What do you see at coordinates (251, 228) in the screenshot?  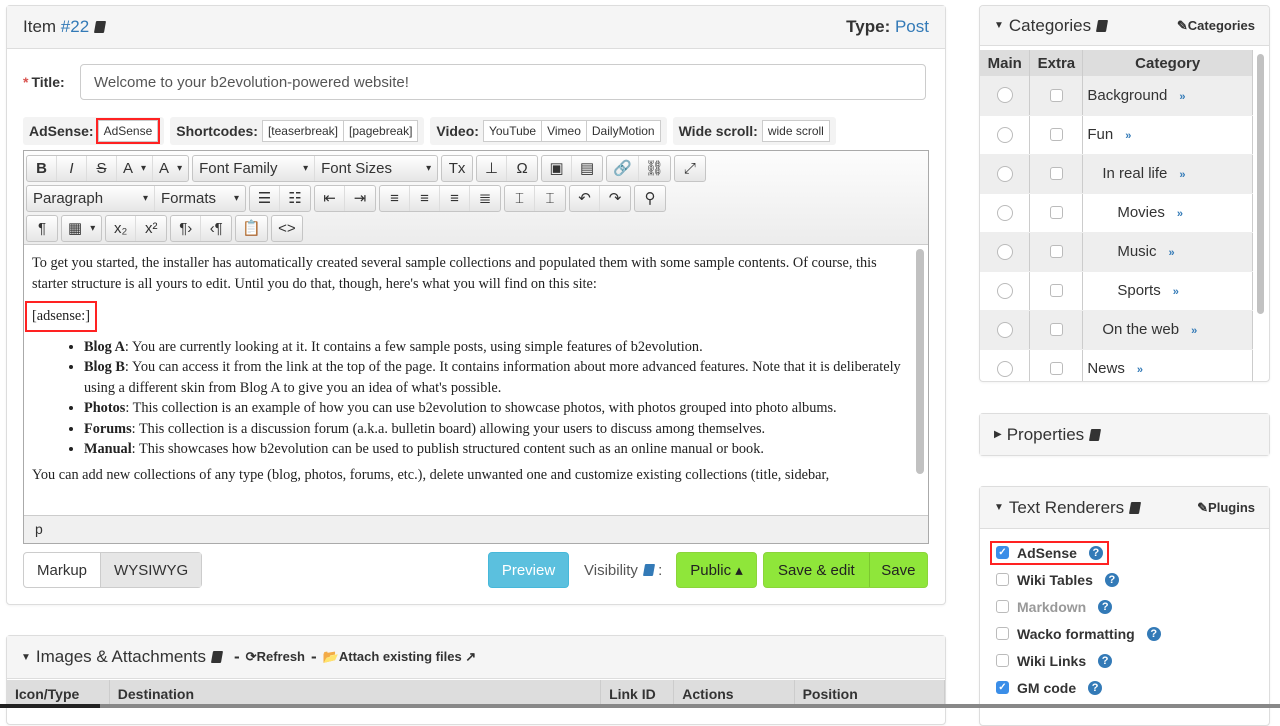 I see `paste-text-icon: 📋` at bounding box center [251, 228].